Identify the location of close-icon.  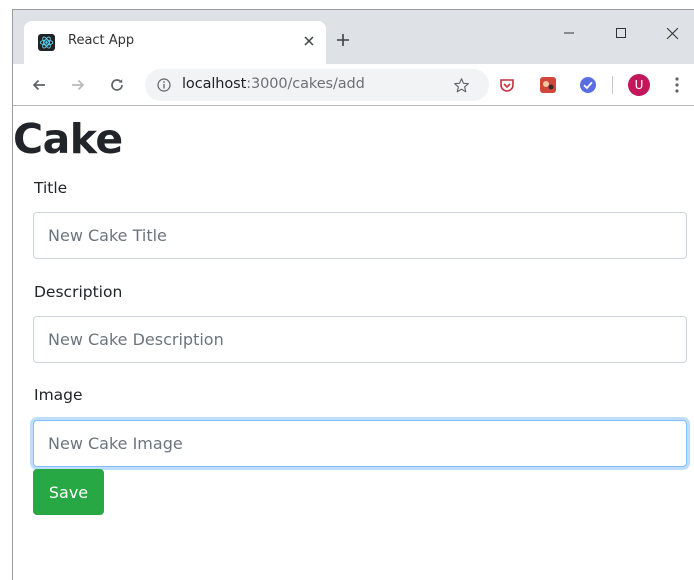
(309, 41).